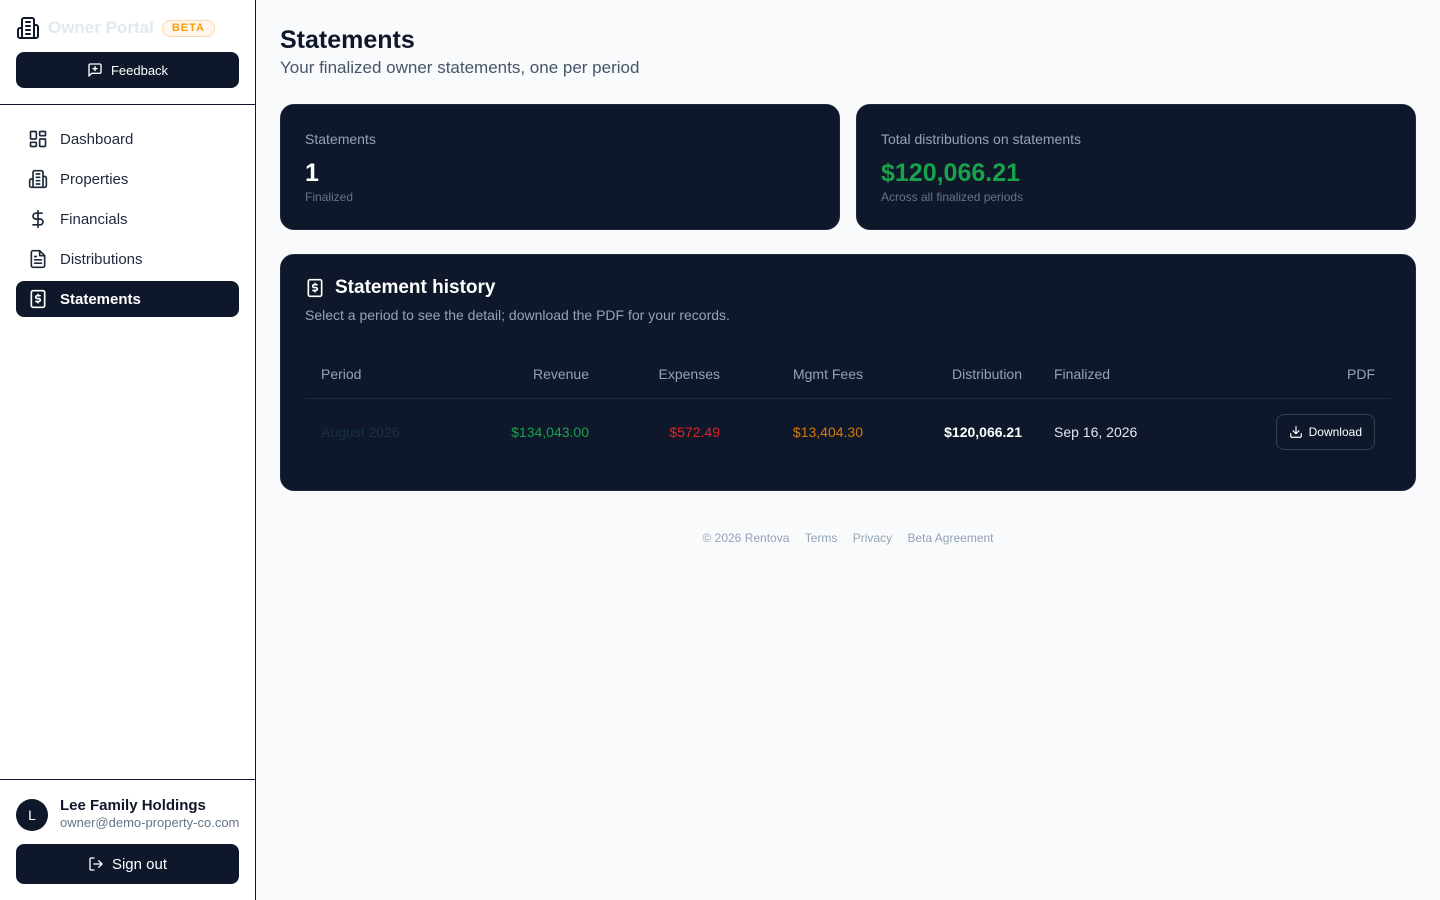 The image size is (1440, 900). I want to click on sign-out-button: Sign out, so click(127, 864).